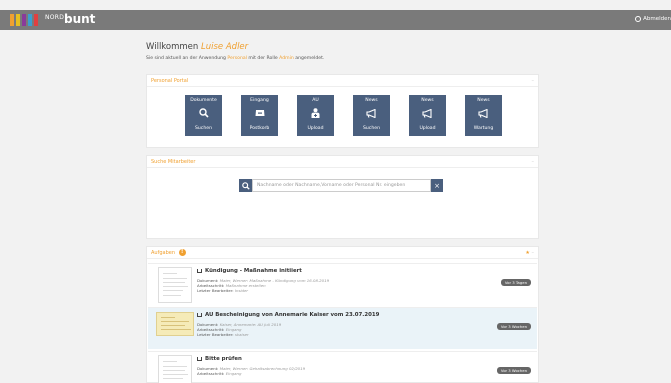  I want to click on tile-top-label: Eingang, so click(259, 100).